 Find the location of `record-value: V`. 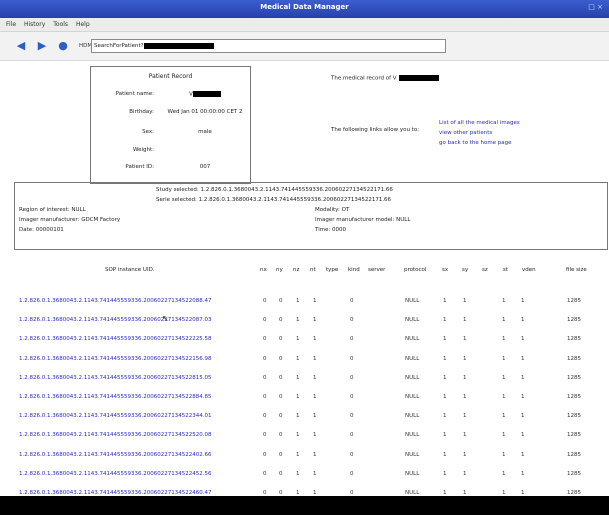

record-value: V is located at coordinates (205, 94).